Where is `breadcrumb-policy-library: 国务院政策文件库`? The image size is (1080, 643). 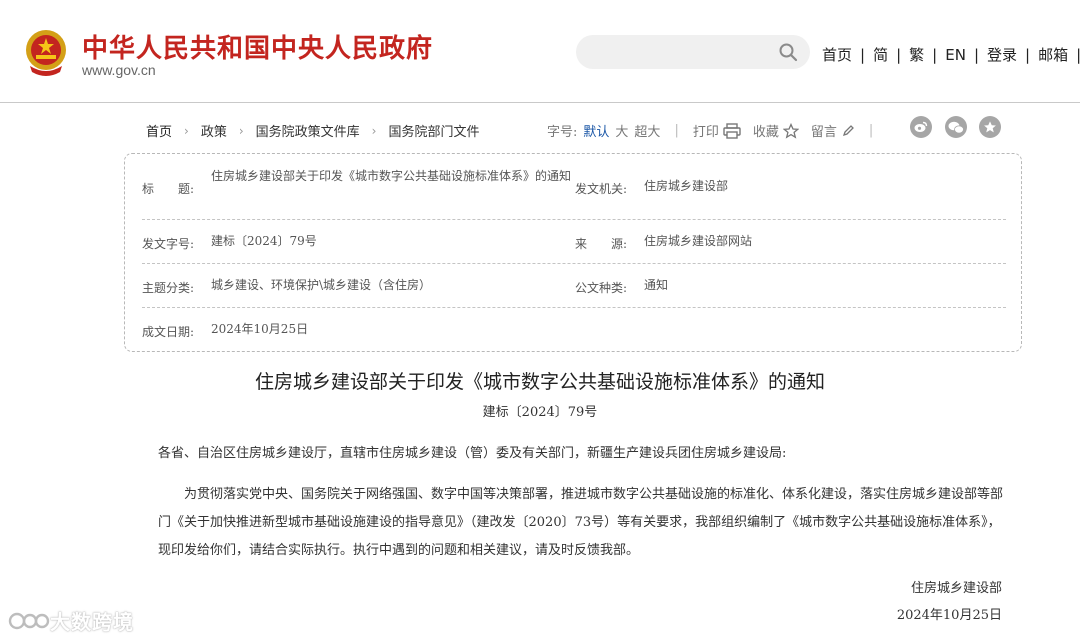
breadcrumb-policy-library: 国务院政策文件库 is located at coordinates (308, 130).